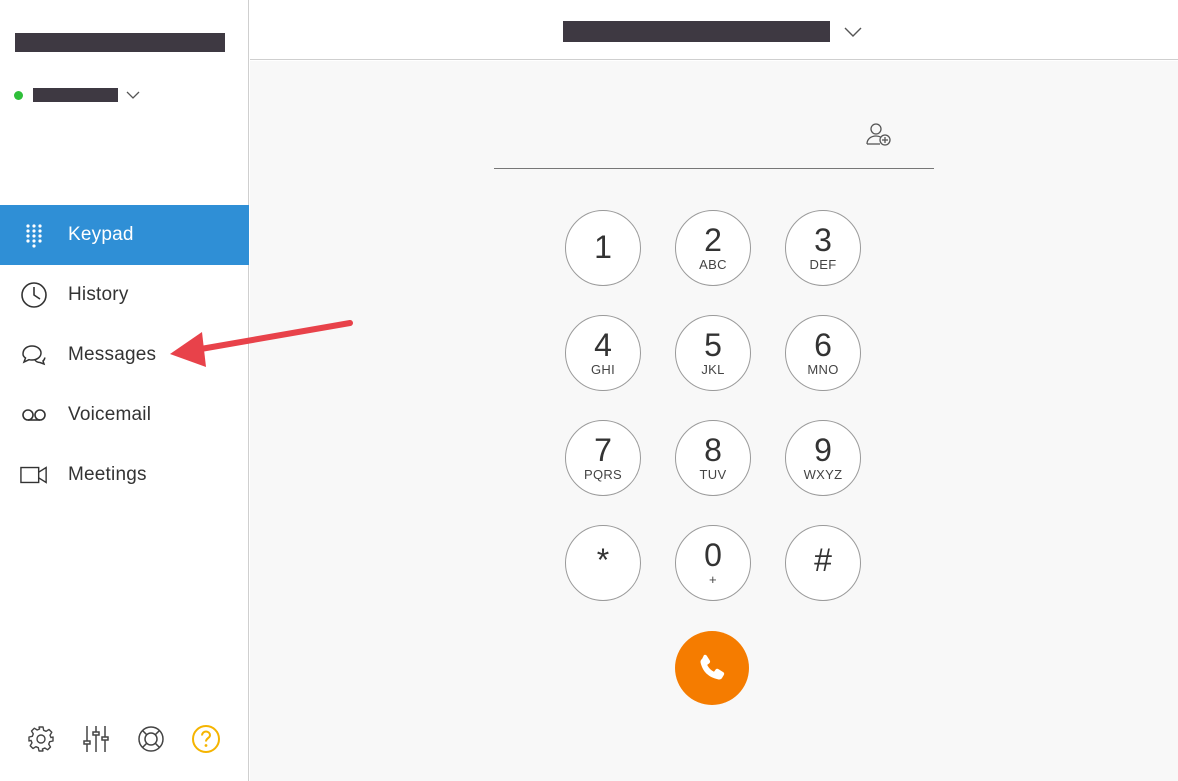 The width and height of the screenshot is (1178, 781). What do you see at coordinates (713, 369) in the screenshot?
I see `key-letters: JKL` at bounding box center [713, 369].